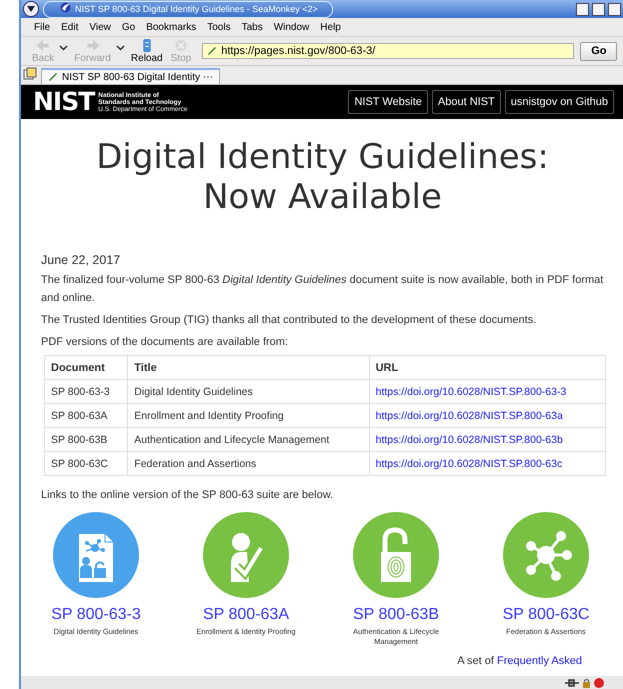  Describe the element at coordinates (86, 440) in the screenshot. I see `table-cell: SP 800-63B` at that location.